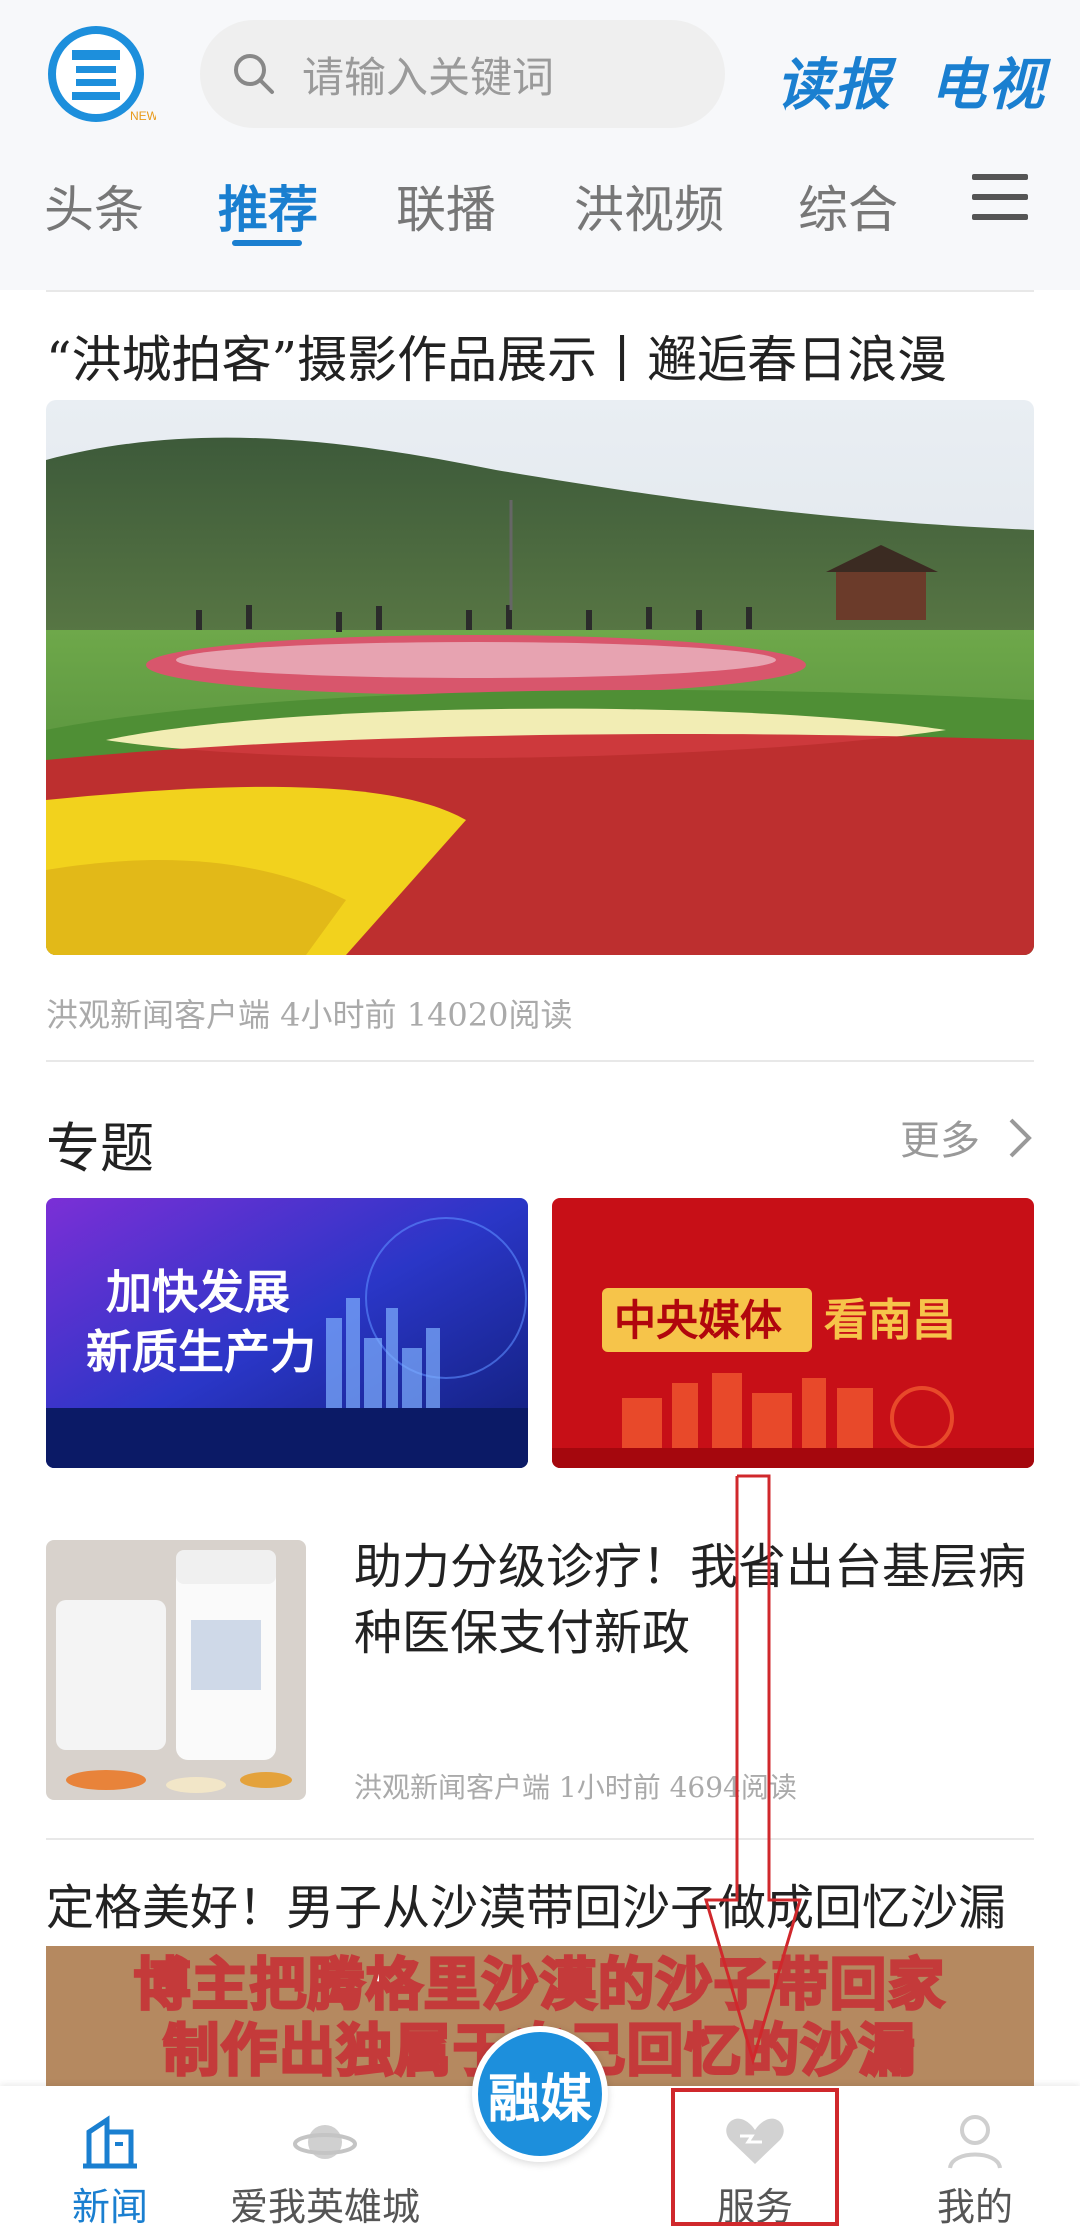  What do you see at coordinates (94, 206) in the screenshot?
I see `tab-headlines: 头条` at bounding box center [94, 206].